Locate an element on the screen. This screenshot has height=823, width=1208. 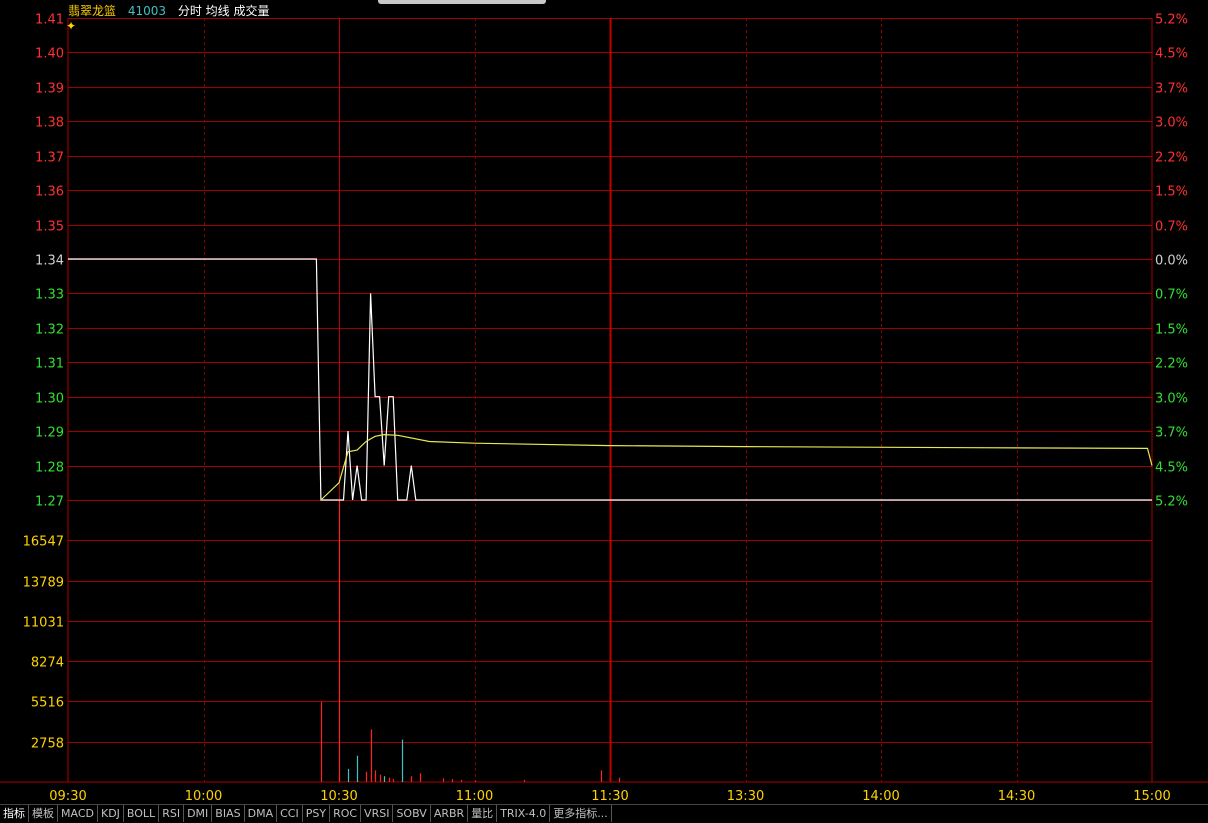
indicator-tab: ARBR is located at coordinates (450, 813).